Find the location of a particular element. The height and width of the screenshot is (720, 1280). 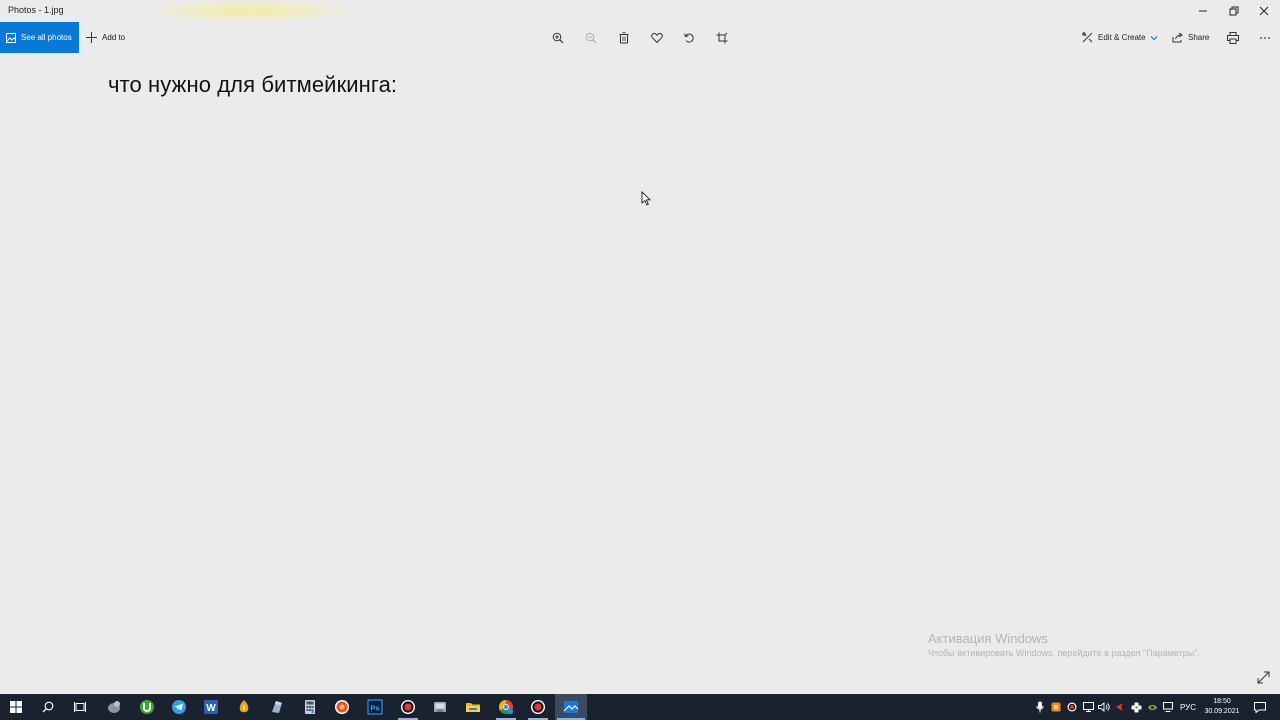

taskbar-chrome is located at coordinates (506, 707).